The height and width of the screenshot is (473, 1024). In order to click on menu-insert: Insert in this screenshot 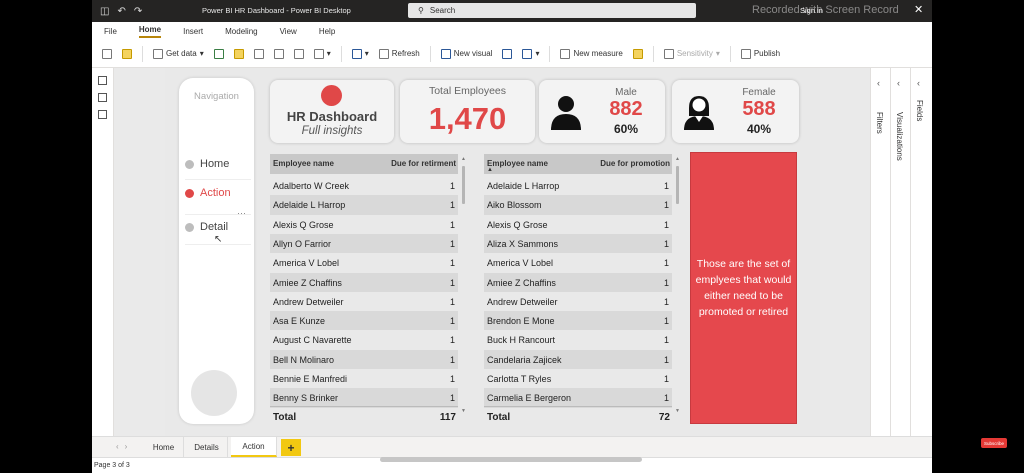, I will do `click(193, 31)`.